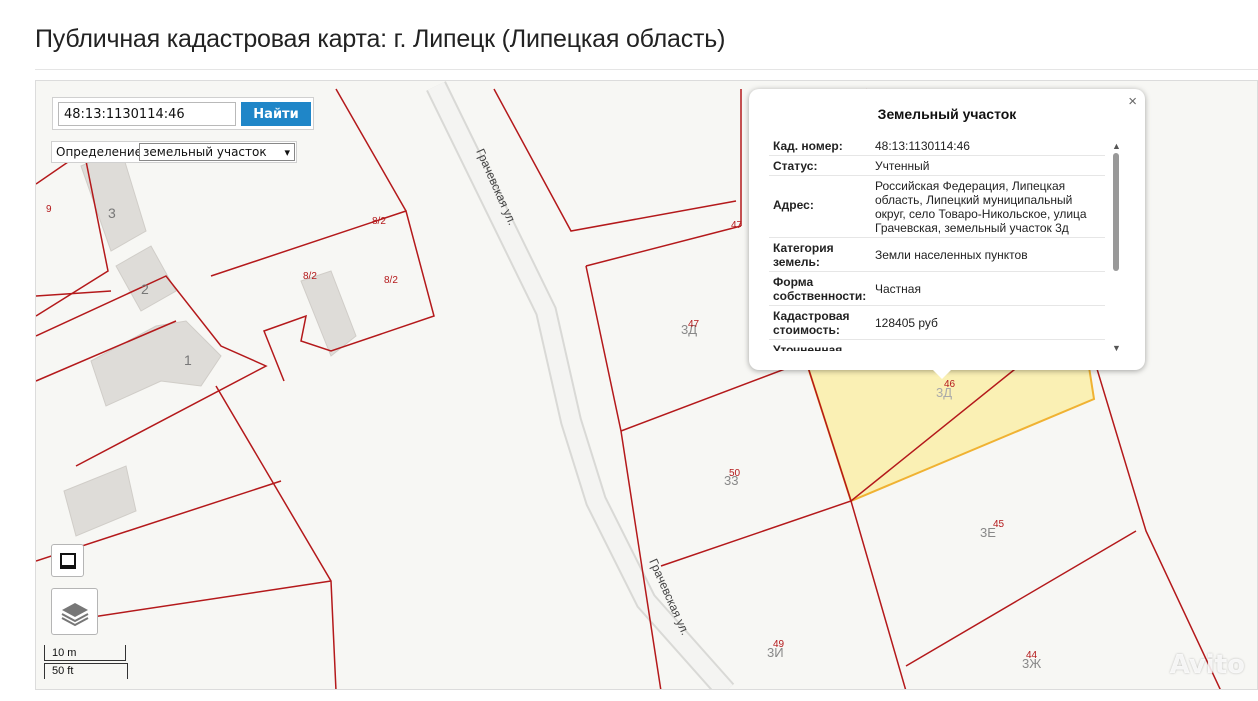  I want to click on building-number: 1, so click(188, 360).